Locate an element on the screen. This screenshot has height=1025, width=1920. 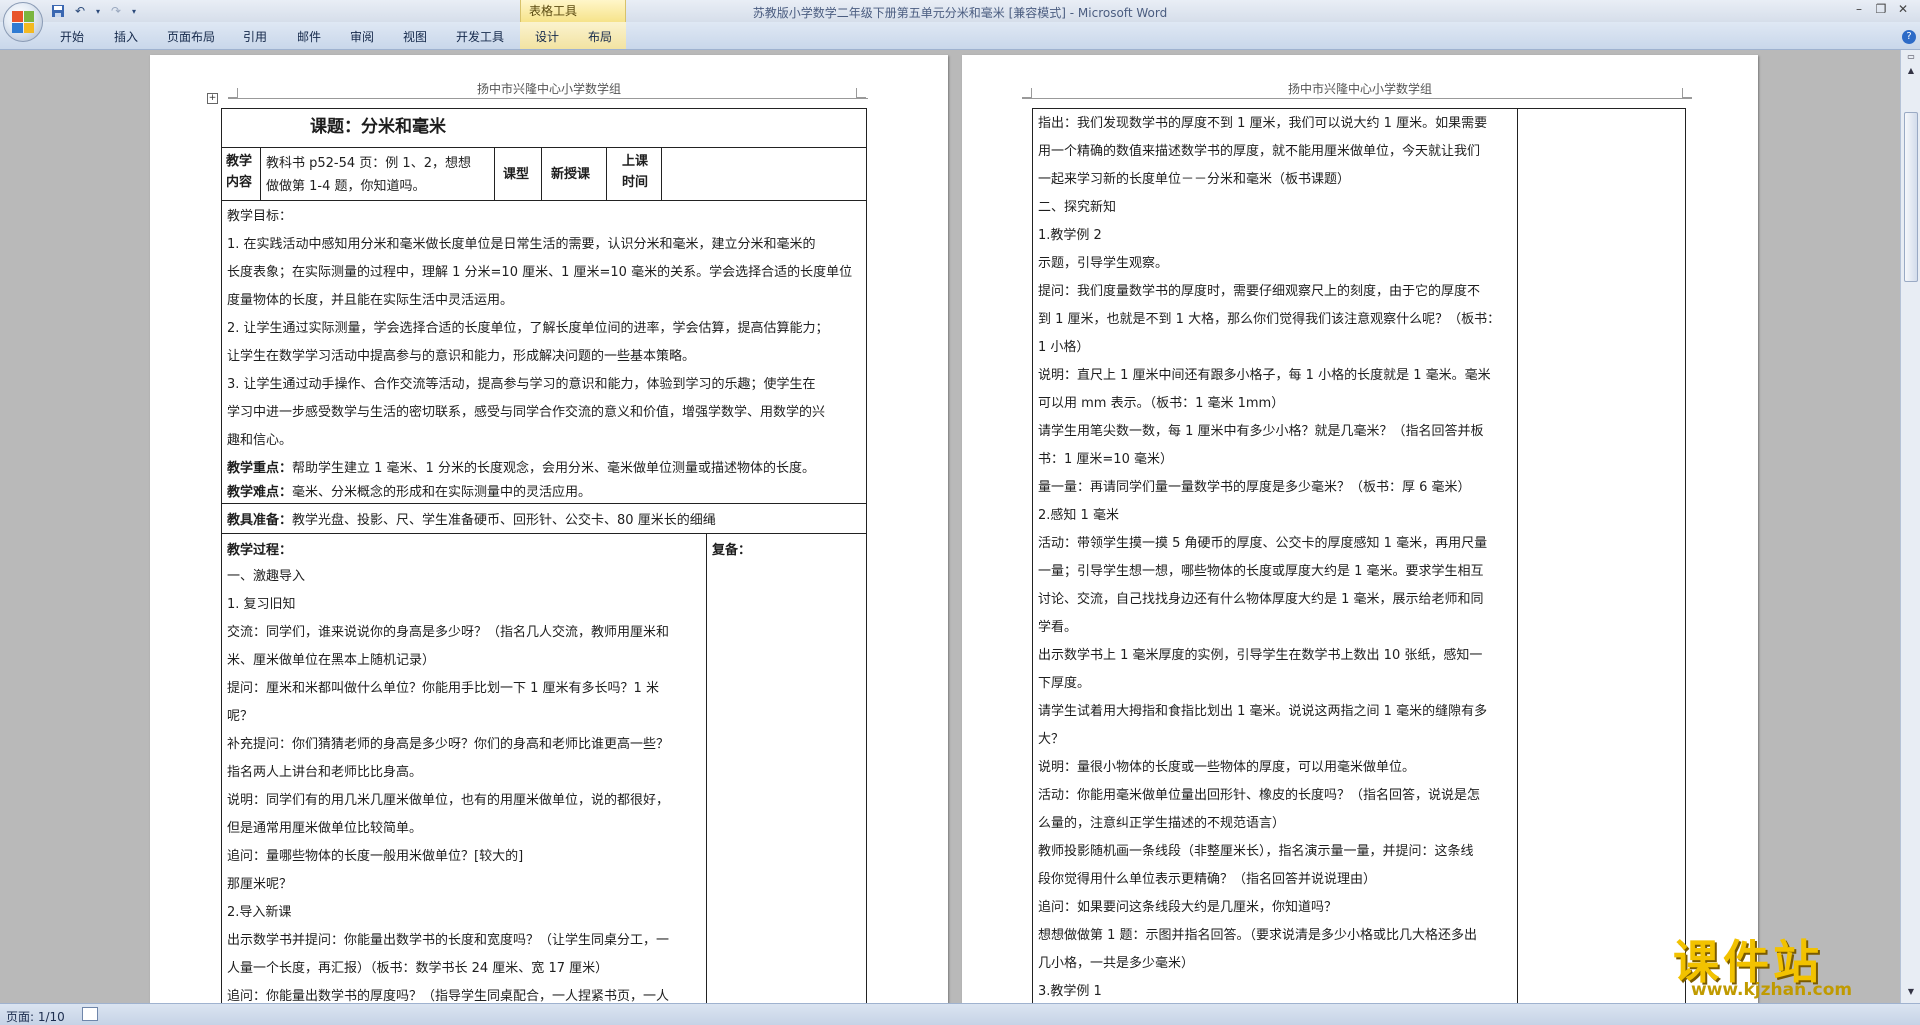
vertical-scrollbar: ▭ ▲ ▼ is located at coordinates (1910, 526).